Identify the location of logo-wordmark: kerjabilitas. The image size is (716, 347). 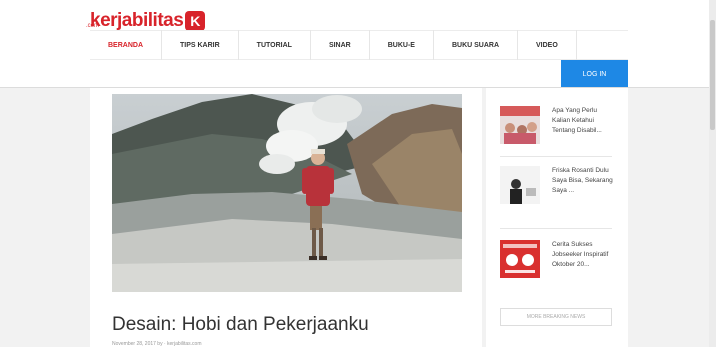
(137, 20).